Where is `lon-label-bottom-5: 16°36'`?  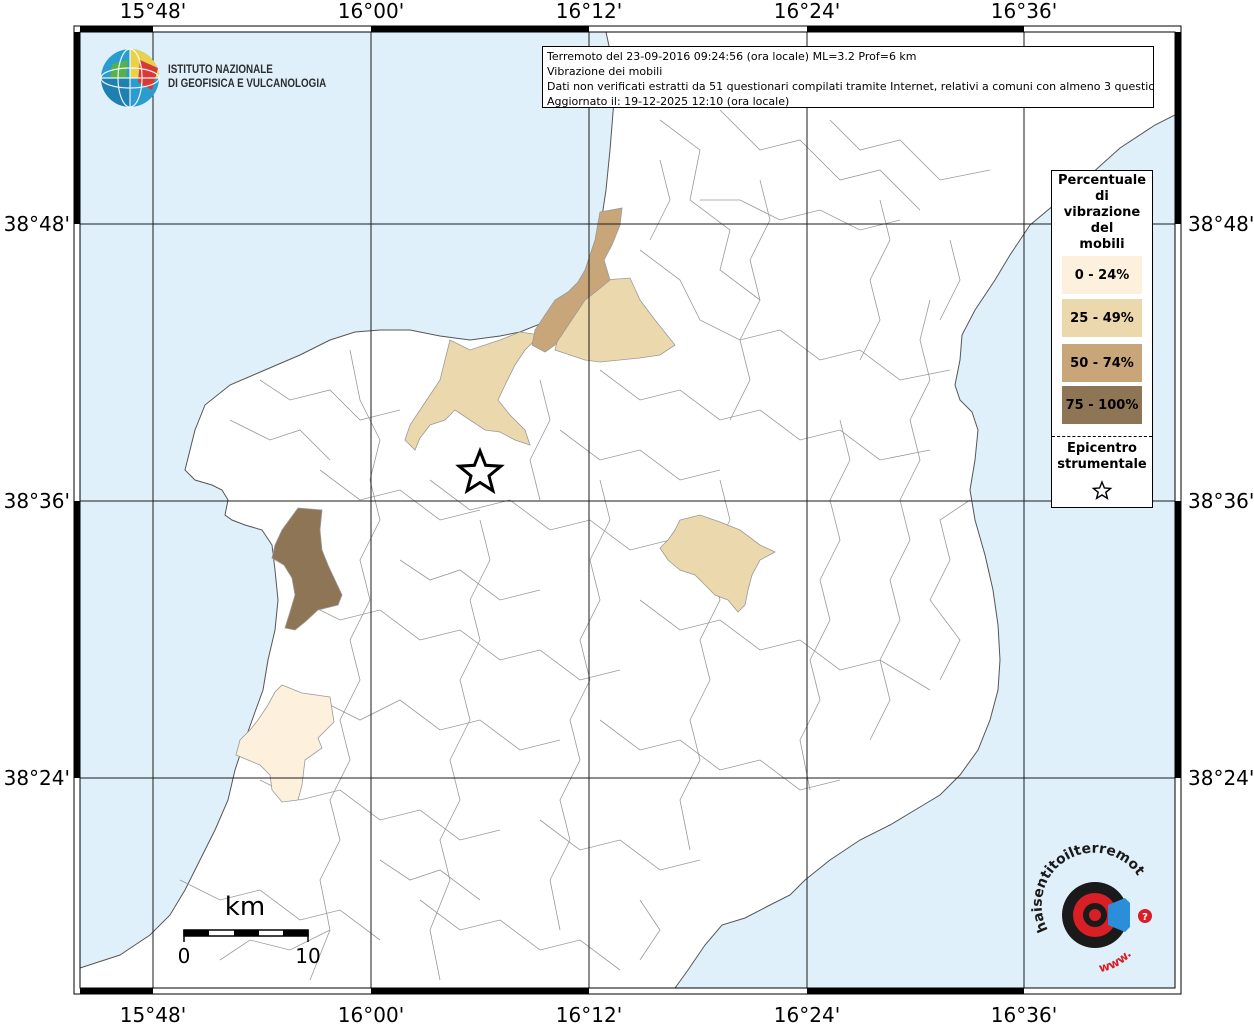
lon-label-bottom-5: 16°36' is located at coordinates (1024, 1013).